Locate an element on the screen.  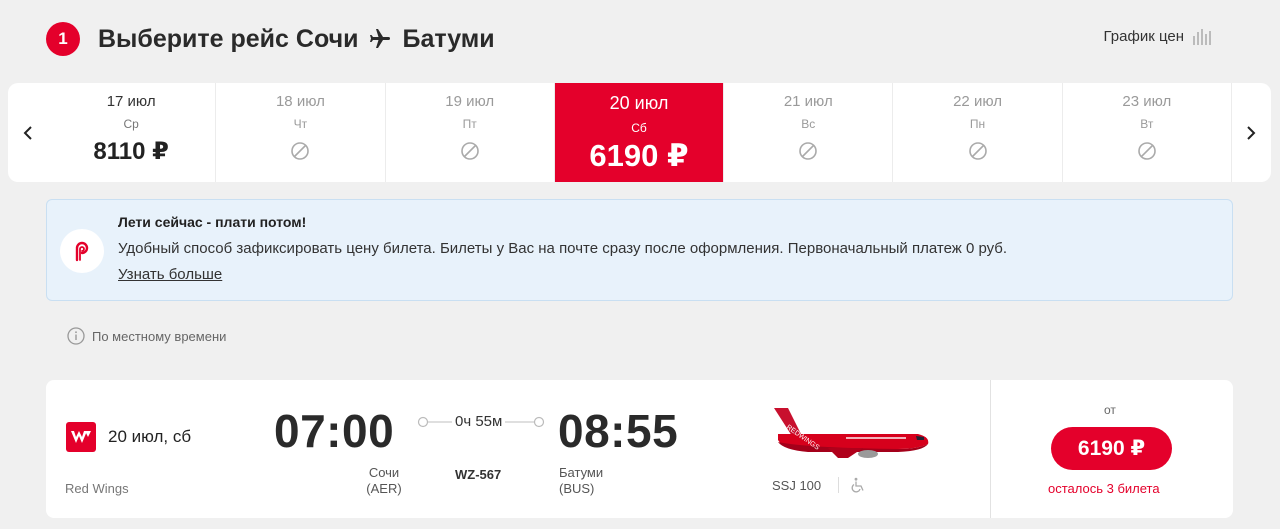
red-wings-logo is located at coordinates (81, 437).